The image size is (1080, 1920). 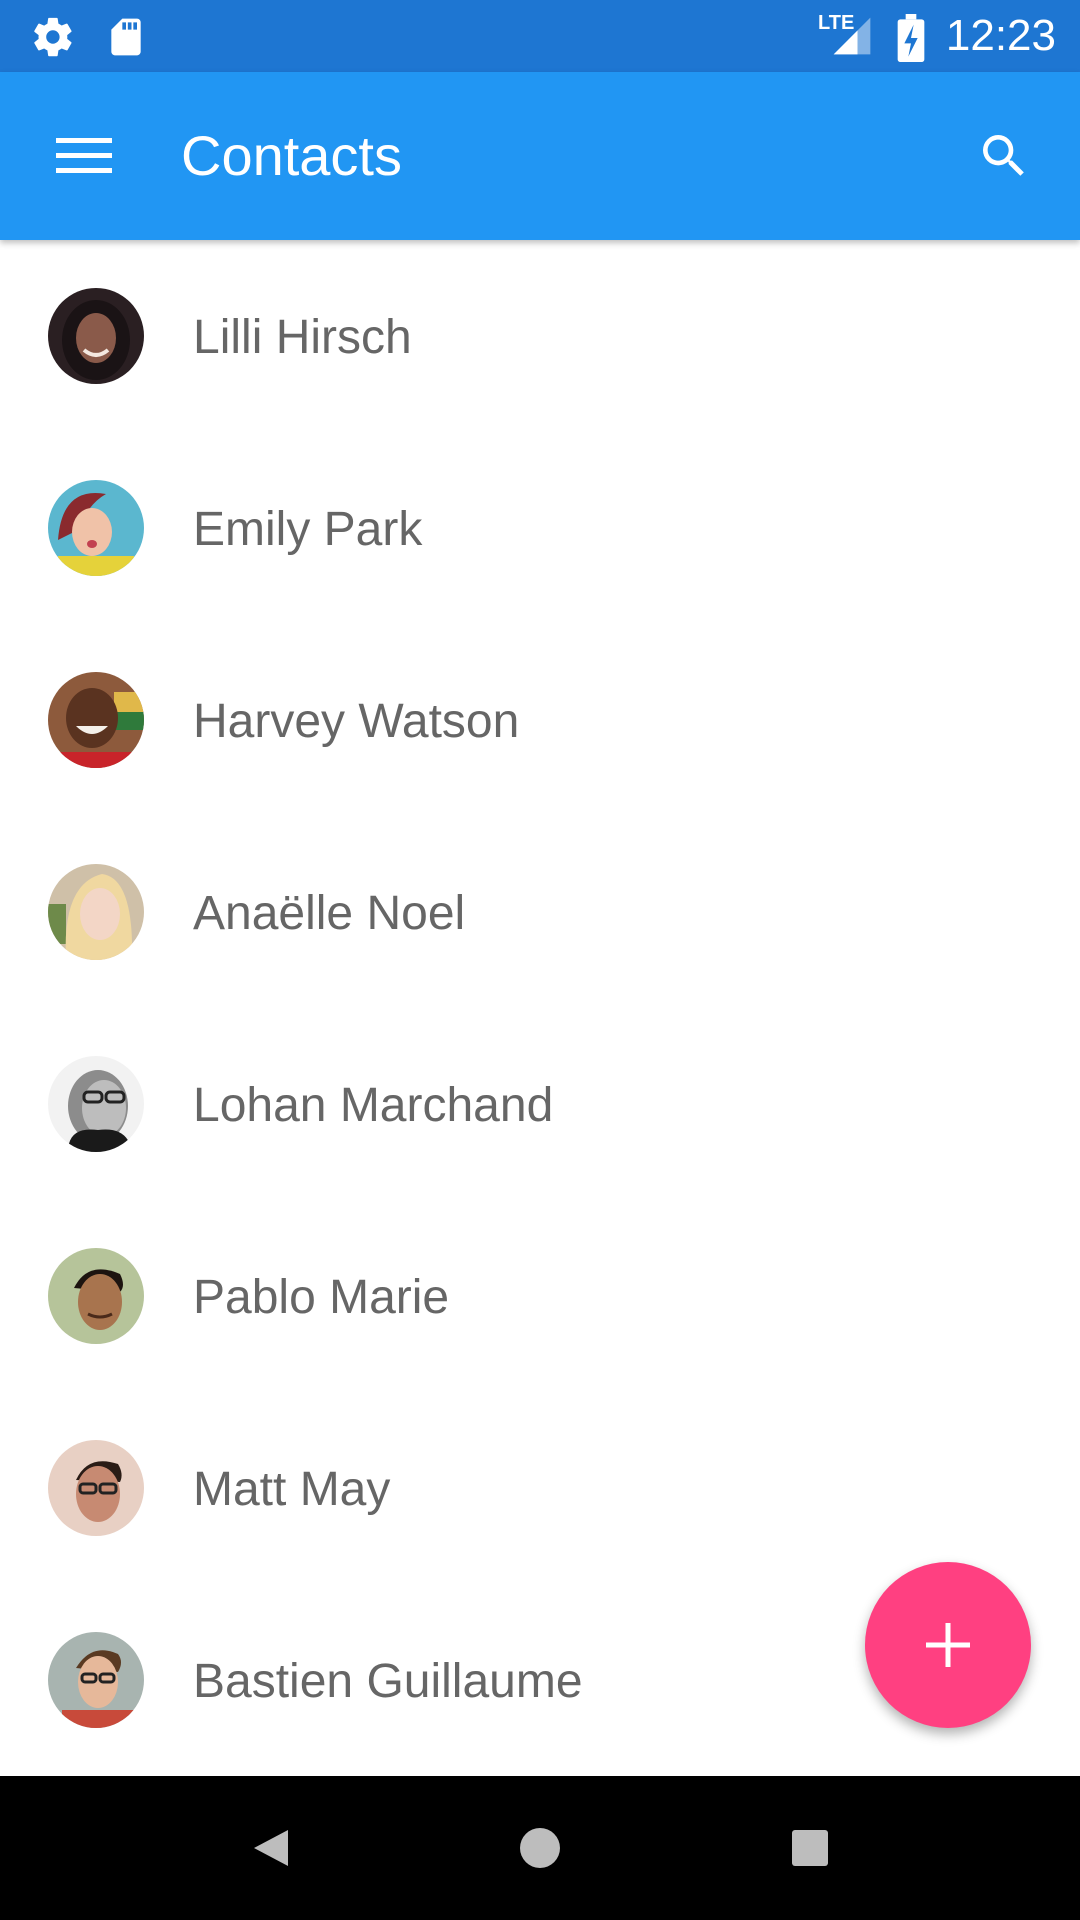 I want to click on hamburger-menu-icon, so click(x=84, y=155).